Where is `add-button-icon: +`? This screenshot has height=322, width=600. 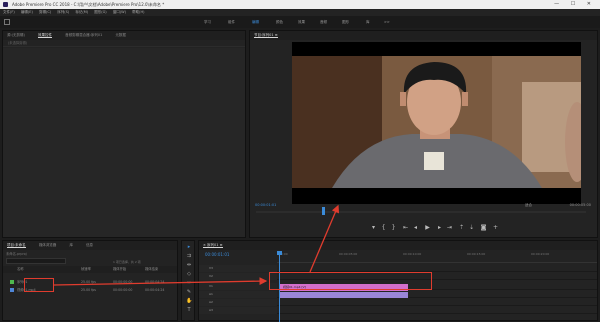 add-button-icon: + is located at coordinates (495, 227).